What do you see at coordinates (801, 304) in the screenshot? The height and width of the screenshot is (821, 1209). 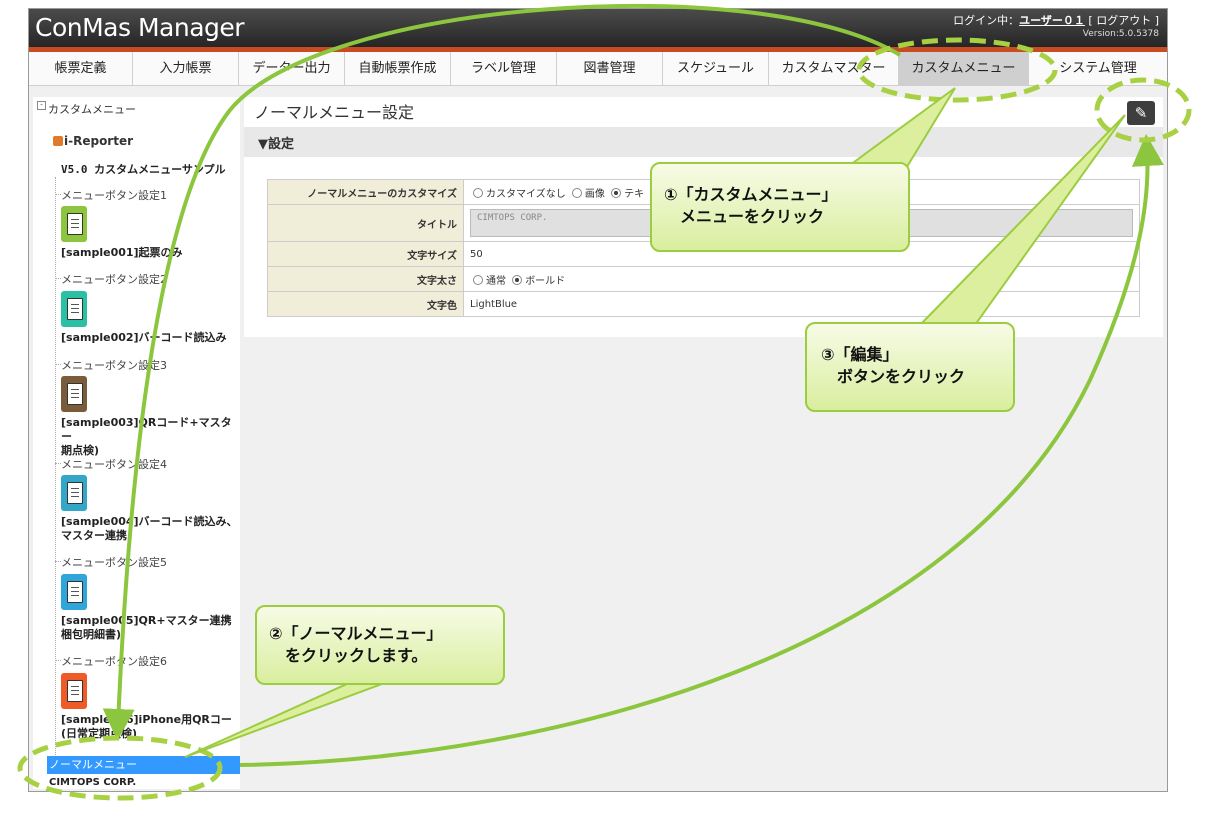 I see `color-value: LightBlue` at bounding box center [801, 304].